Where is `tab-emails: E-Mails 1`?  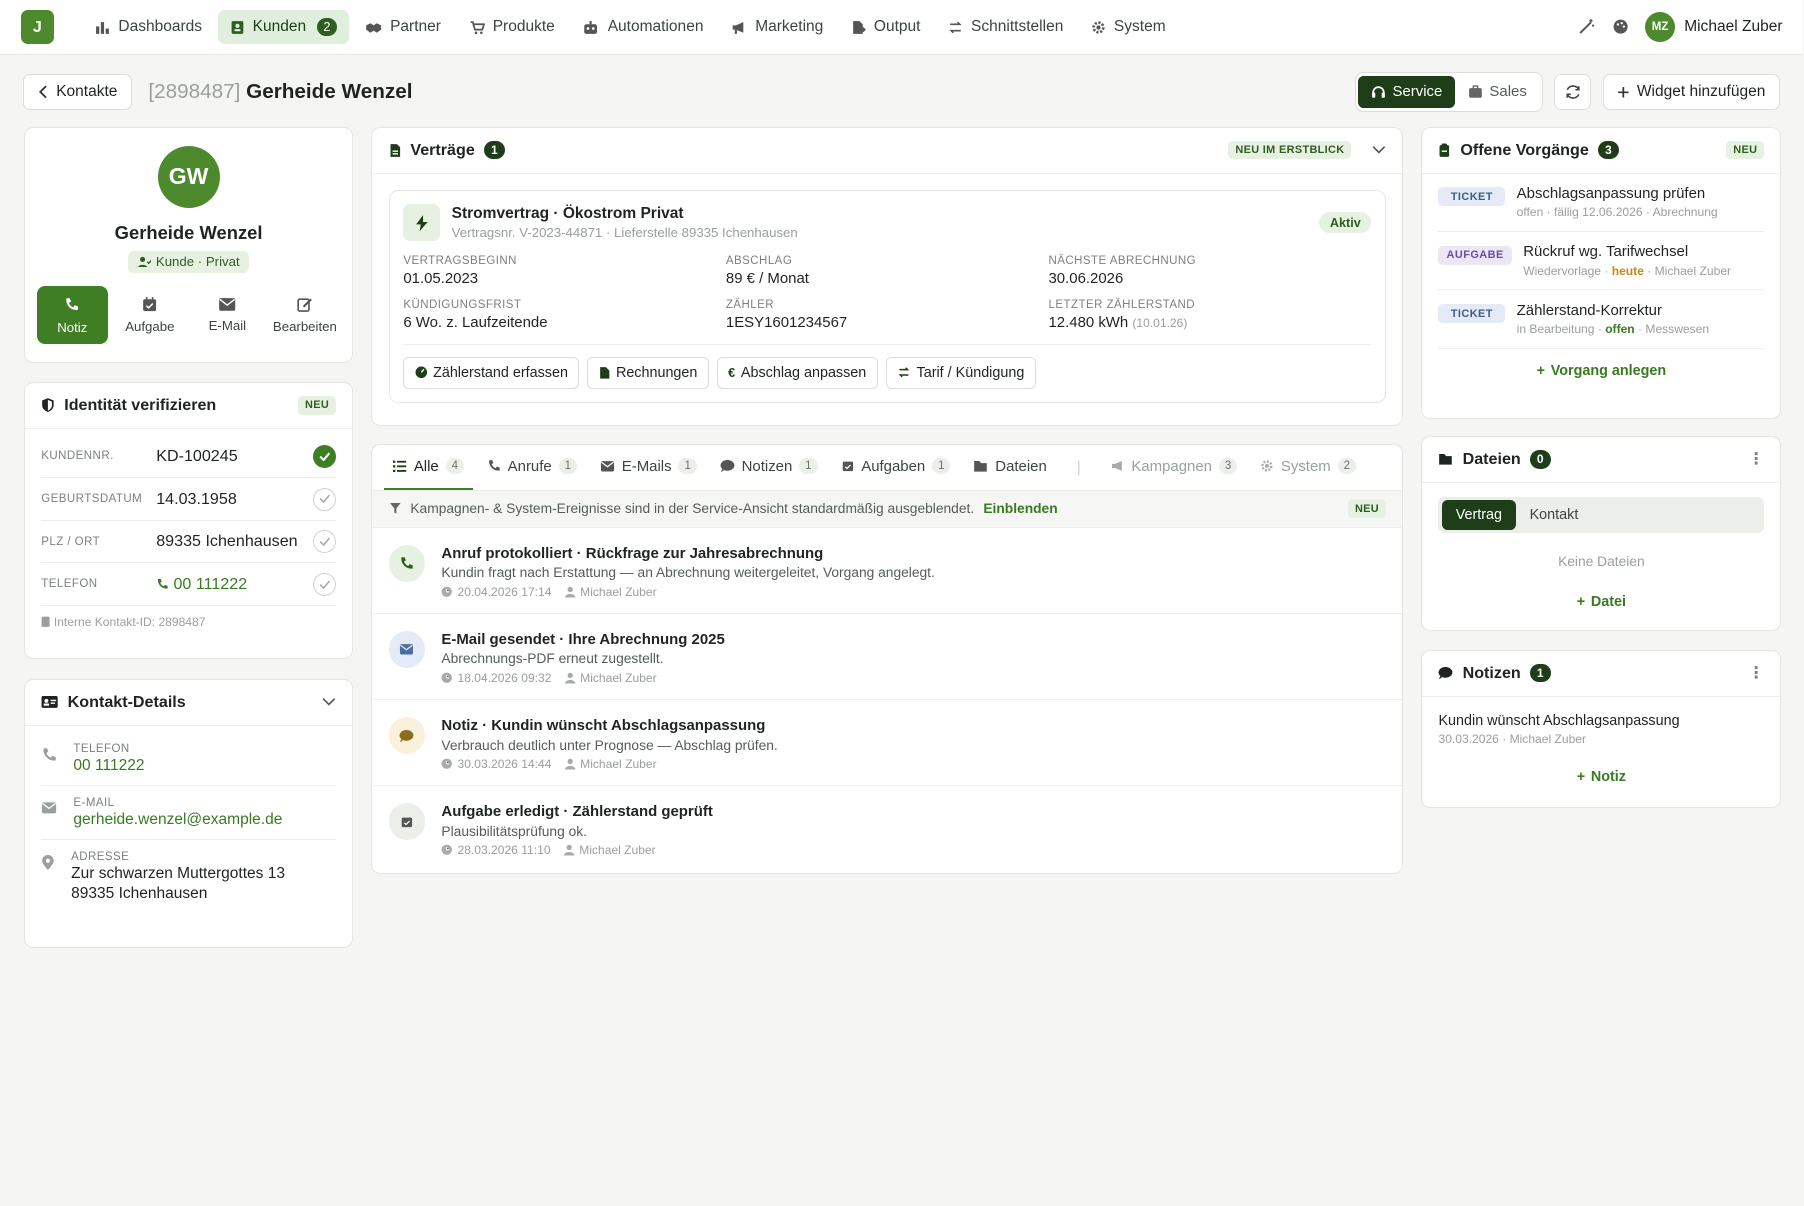
tab-emails: E-Mails 1 is located at coordinates (648, 468).